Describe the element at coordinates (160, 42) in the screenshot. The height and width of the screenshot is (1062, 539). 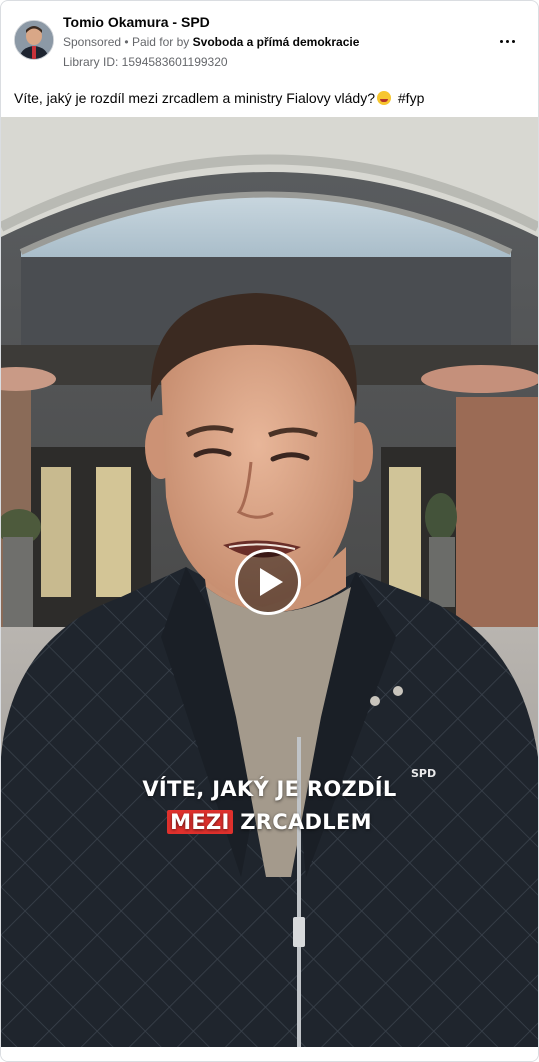
I see `paid-for-label: Paid for by` at that location.